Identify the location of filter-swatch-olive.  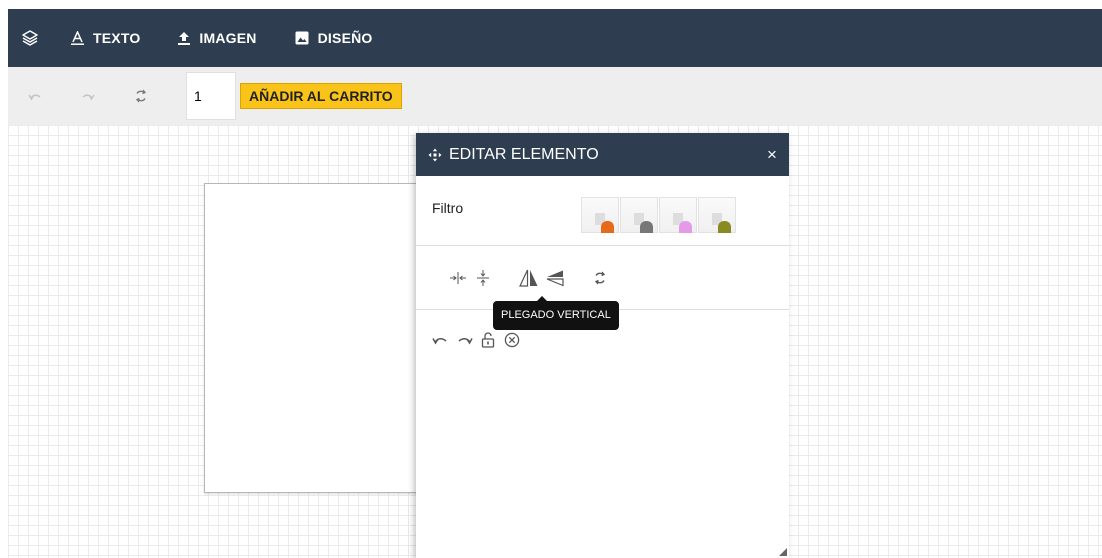
(717, 215).